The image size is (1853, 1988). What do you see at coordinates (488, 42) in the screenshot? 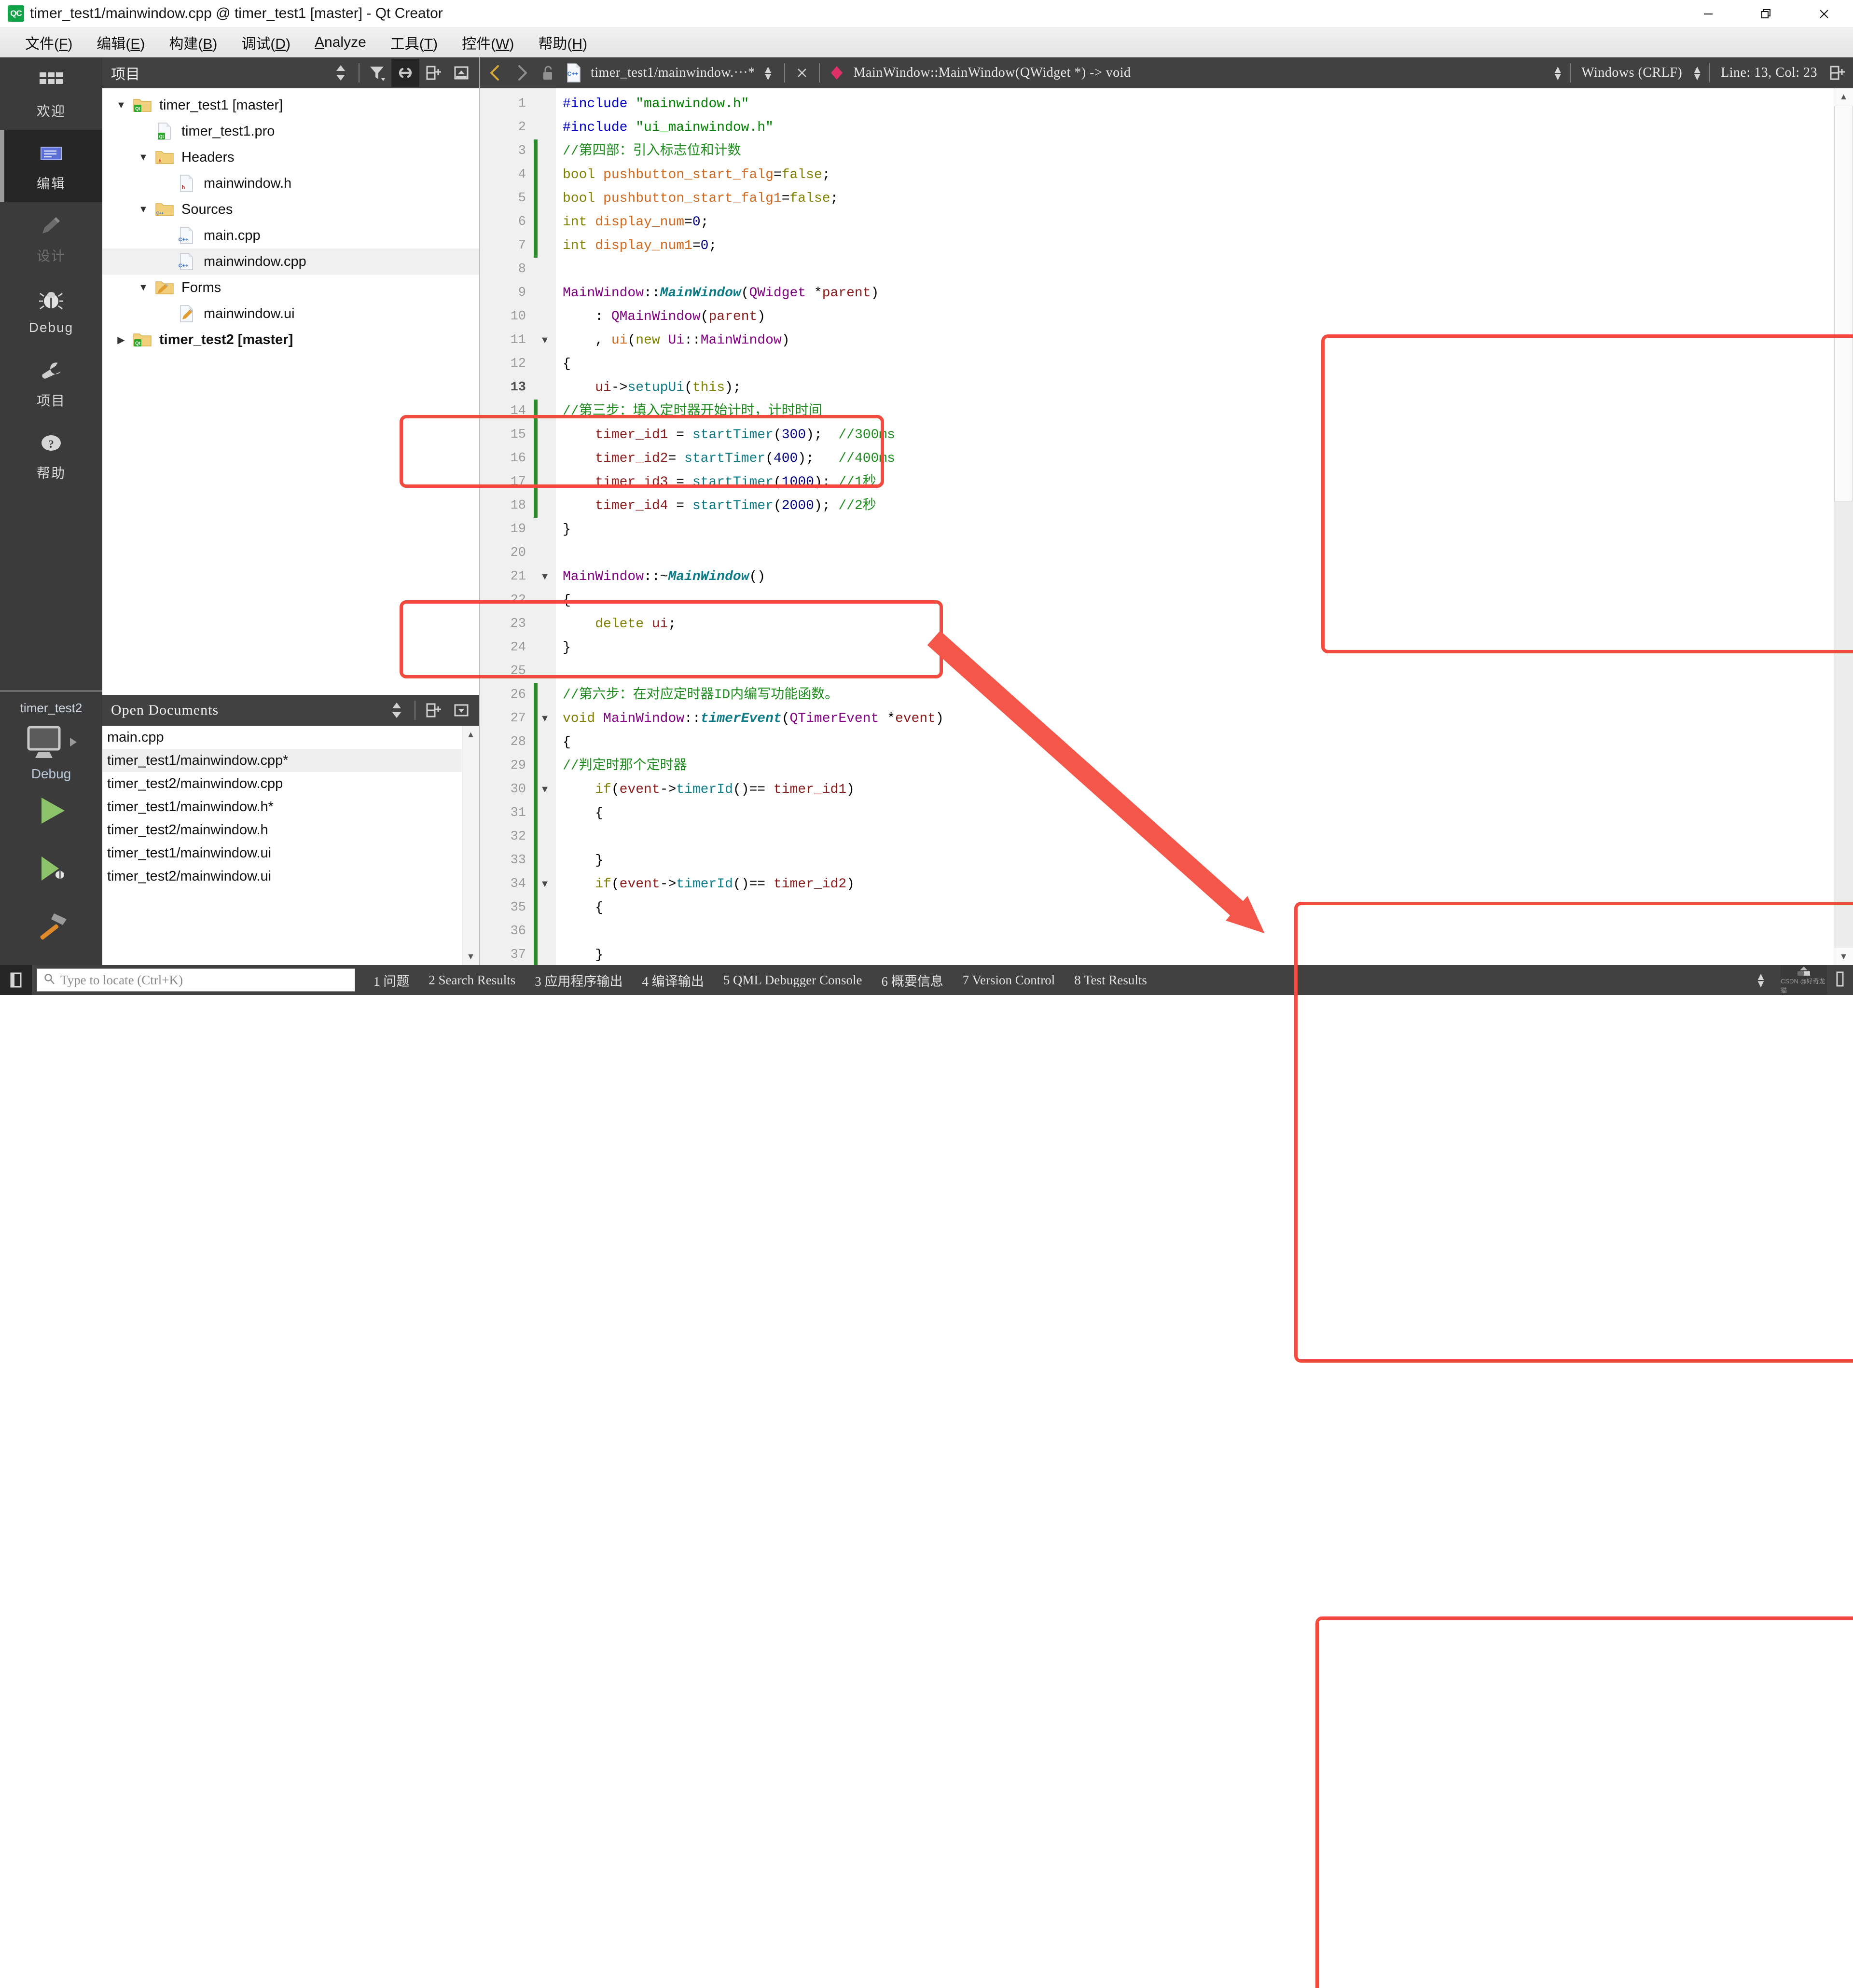
I see `menu-item-7: 控件(W)` at bounding box center [488, 42].